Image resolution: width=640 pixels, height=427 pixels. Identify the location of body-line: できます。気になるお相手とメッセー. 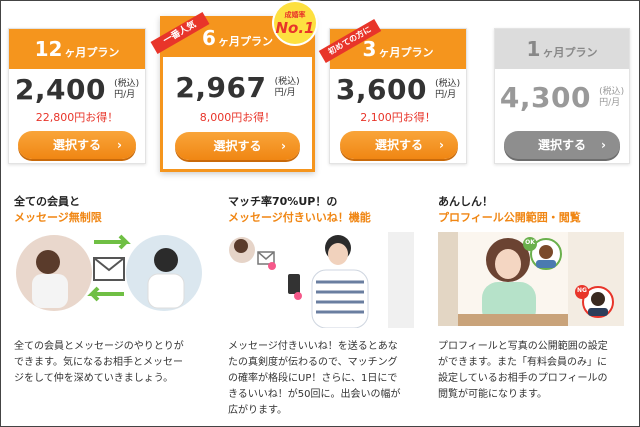
(98, 362).